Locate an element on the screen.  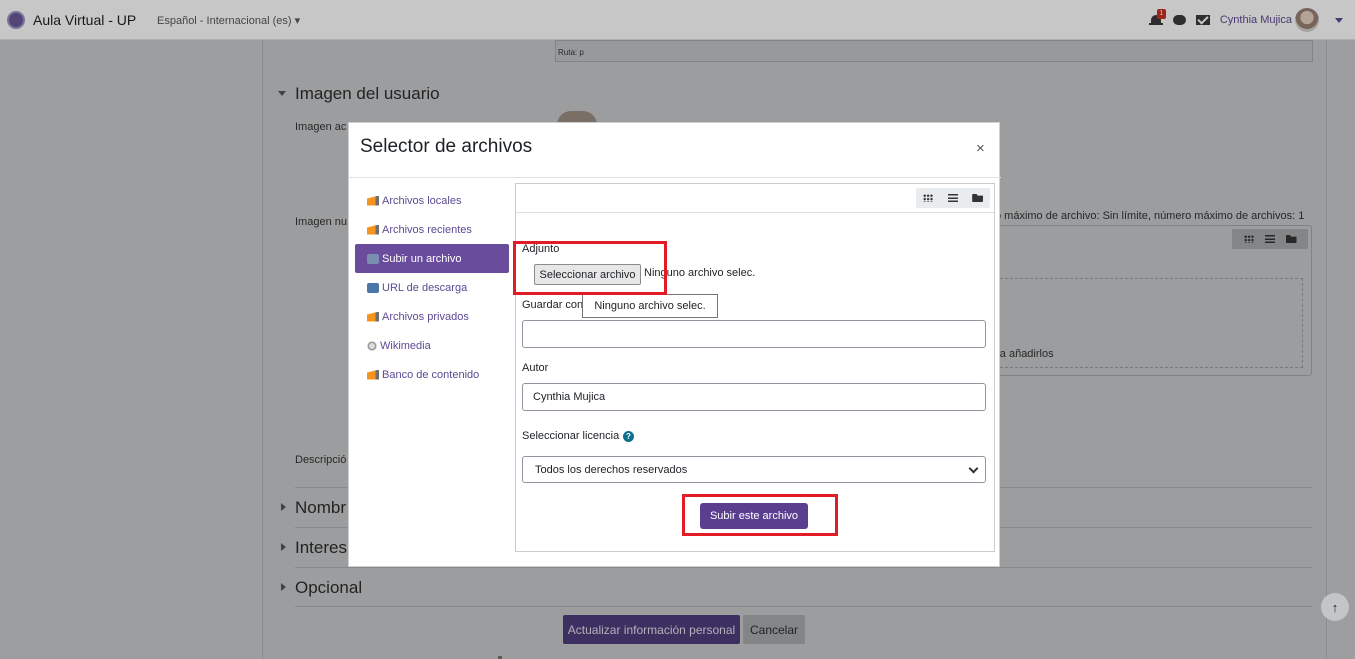
grid-view-button is located at coordinates (928, 198).